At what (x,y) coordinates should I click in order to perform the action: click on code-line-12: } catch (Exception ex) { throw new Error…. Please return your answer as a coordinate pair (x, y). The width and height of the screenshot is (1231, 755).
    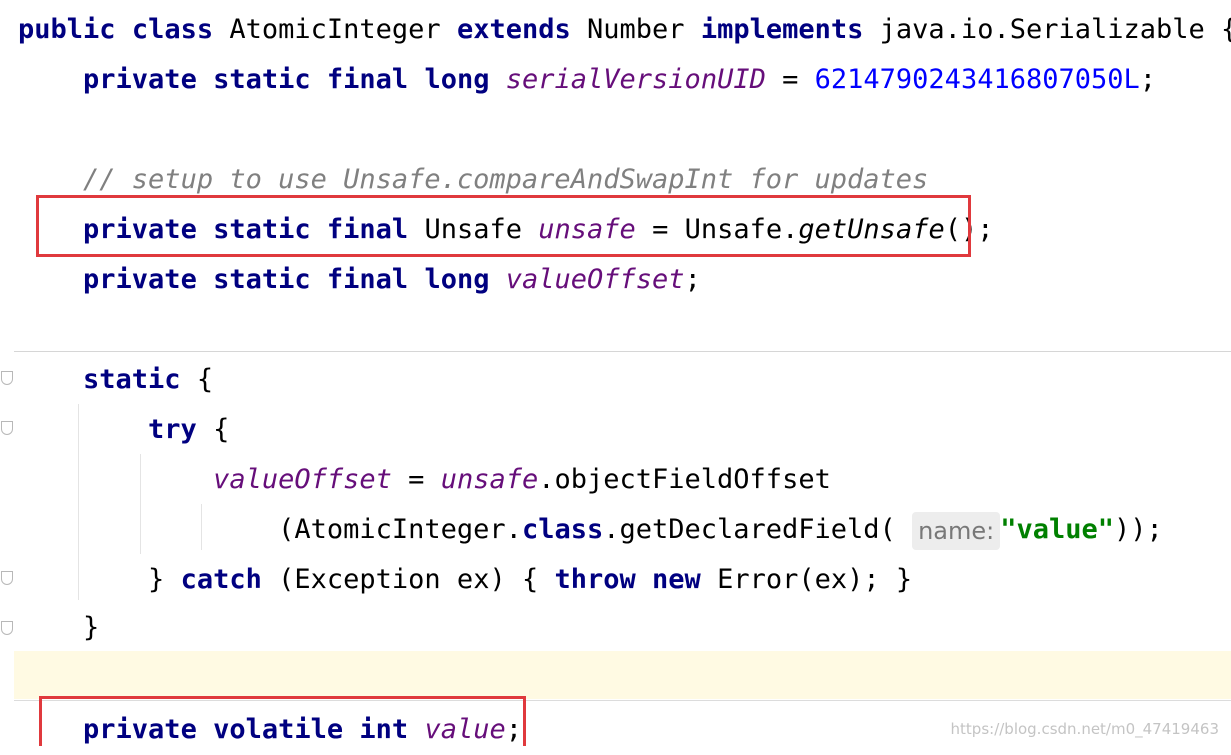
    Looking at the image, I should click on (465, 580).